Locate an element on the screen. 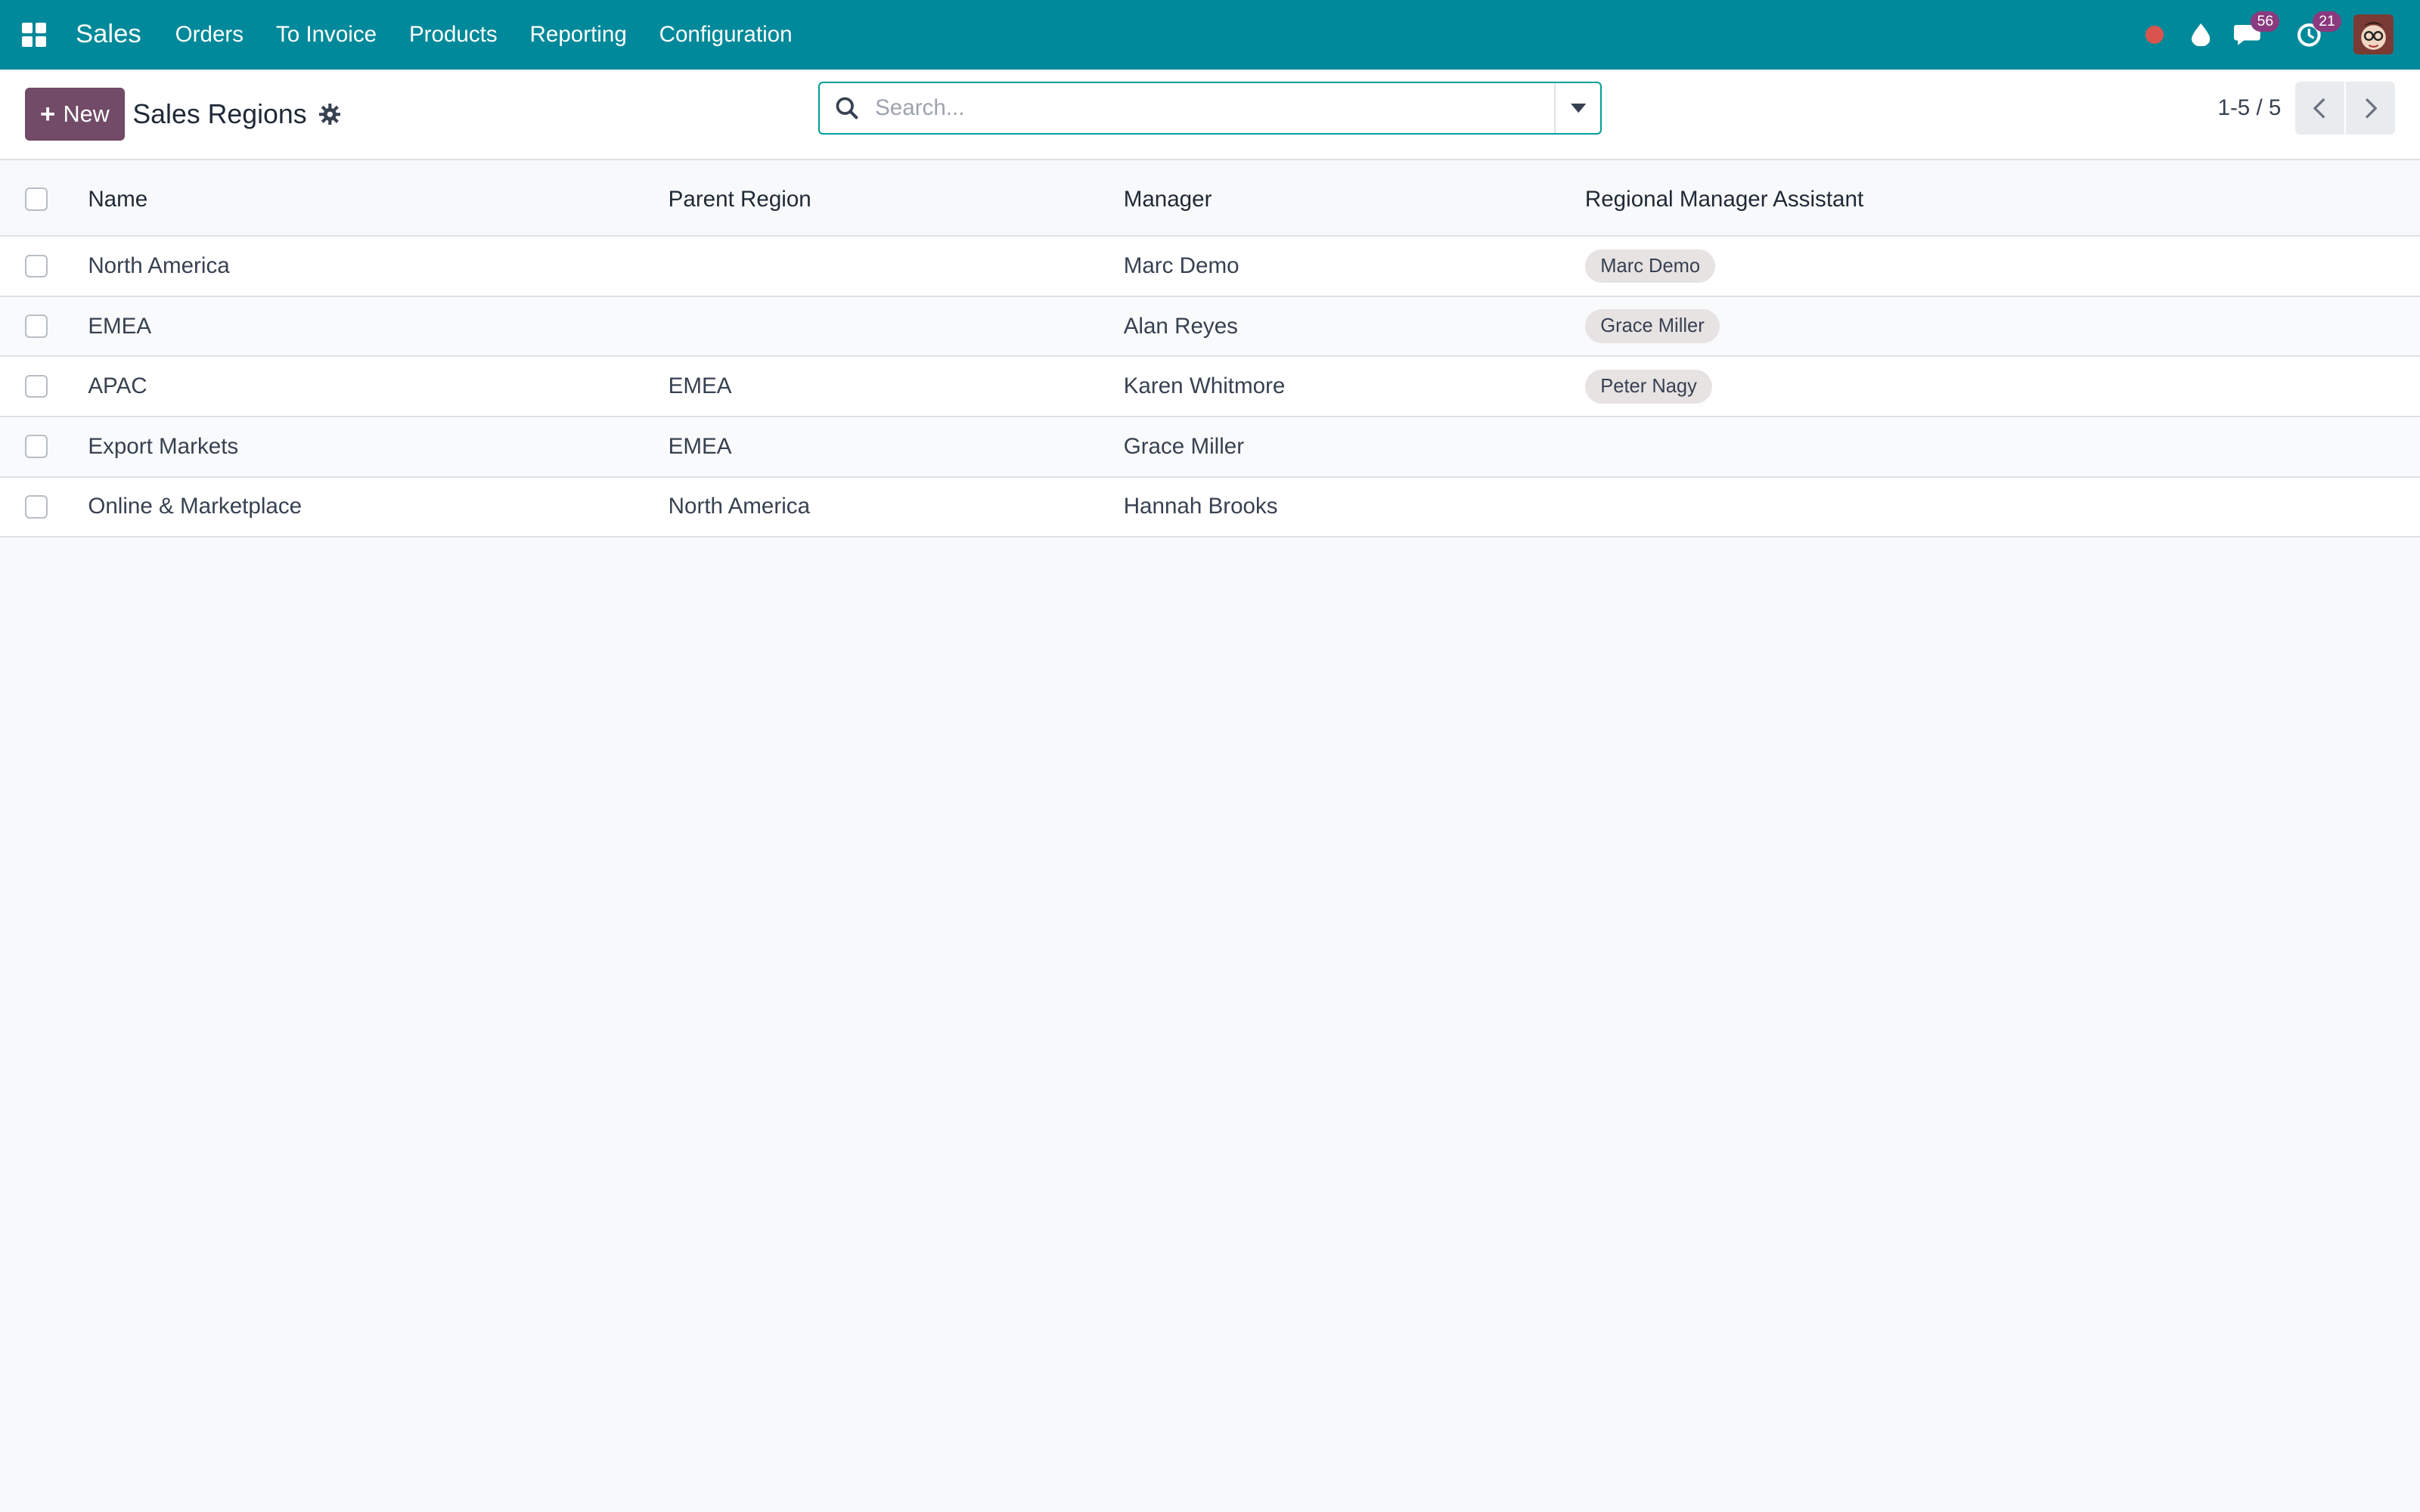 Image resolution: width=2420 pixels, height=1512 pixels. new-button: + New is located at coordinates (75, 114).